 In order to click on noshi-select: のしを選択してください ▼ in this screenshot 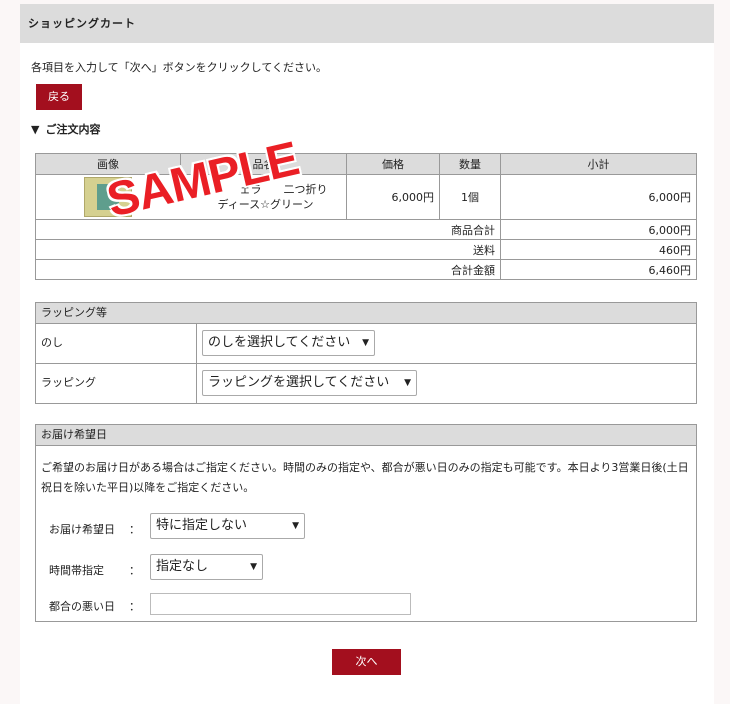, I will do `click(288, 343)`.